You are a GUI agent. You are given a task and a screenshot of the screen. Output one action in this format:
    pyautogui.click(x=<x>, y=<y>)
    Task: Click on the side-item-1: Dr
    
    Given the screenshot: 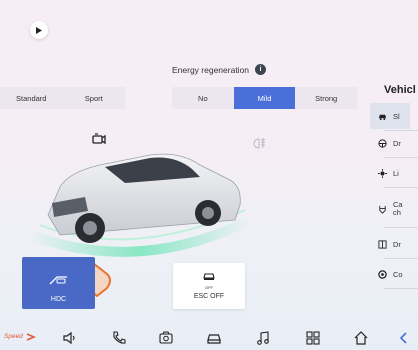 What is the action you would take?
    pyautogui.click(x=398, y=143)
    